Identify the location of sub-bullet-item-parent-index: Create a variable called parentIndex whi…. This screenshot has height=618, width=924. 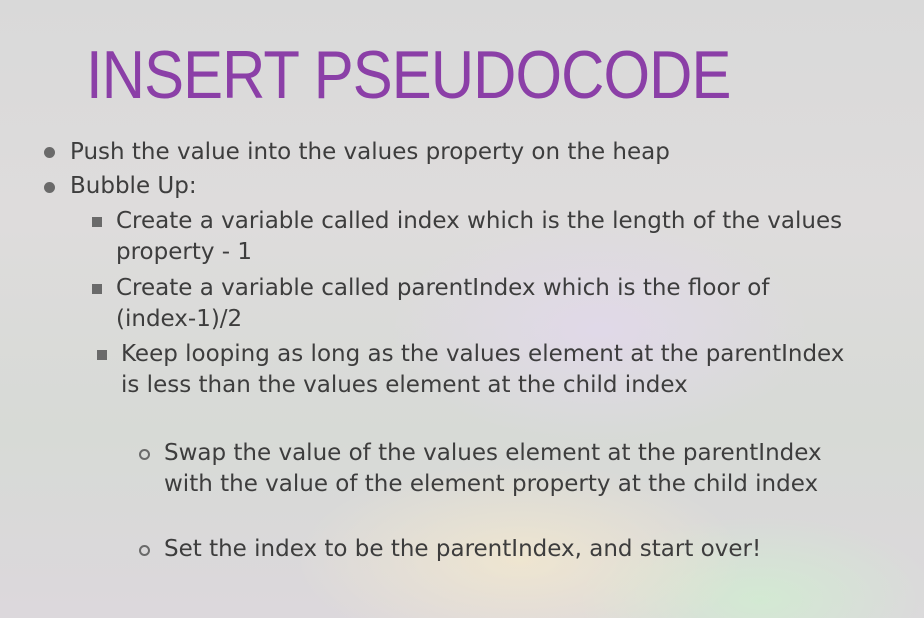
(443, 303).